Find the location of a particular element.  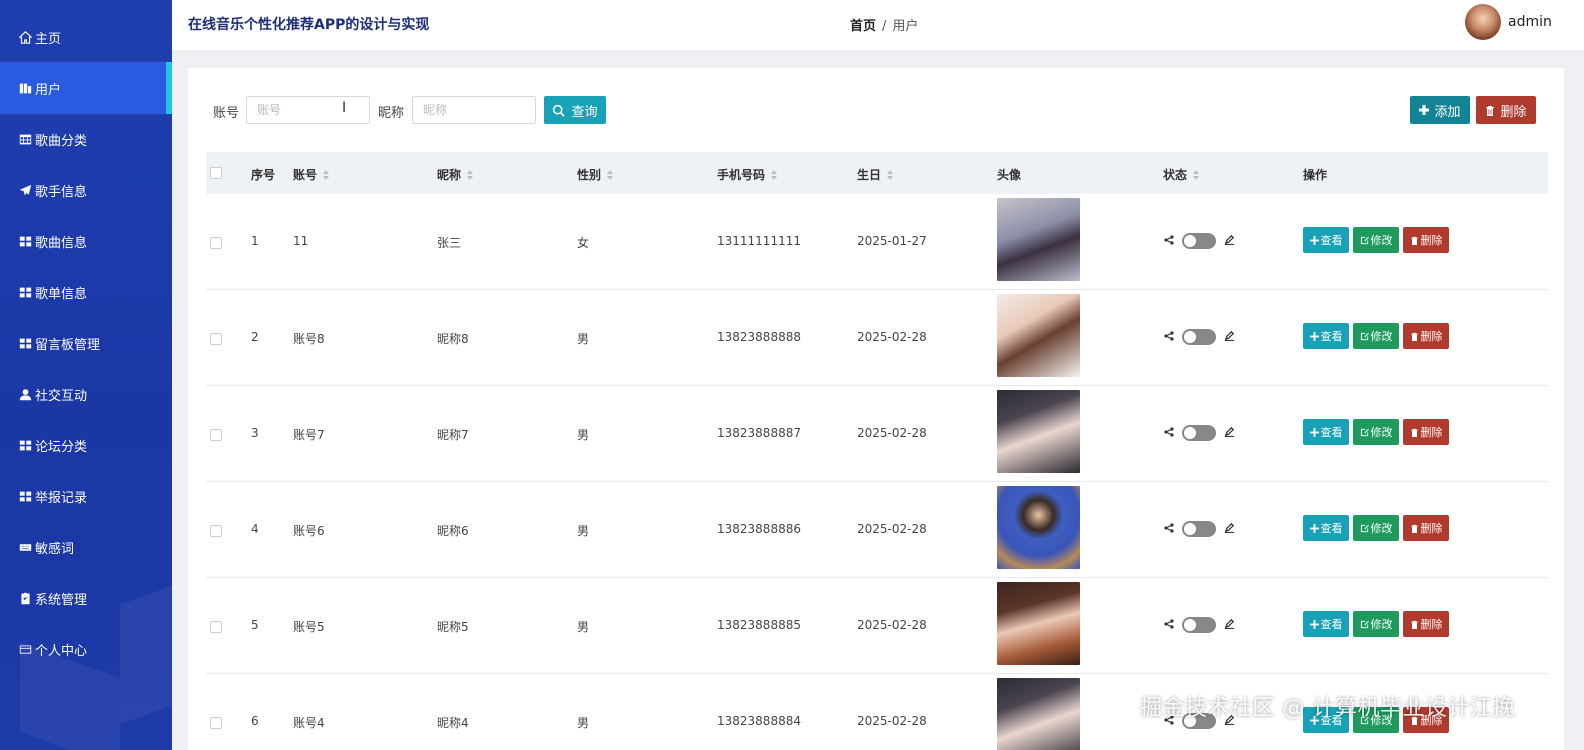

column-header-birthday: 生日 is located at coordinates (875, 174).